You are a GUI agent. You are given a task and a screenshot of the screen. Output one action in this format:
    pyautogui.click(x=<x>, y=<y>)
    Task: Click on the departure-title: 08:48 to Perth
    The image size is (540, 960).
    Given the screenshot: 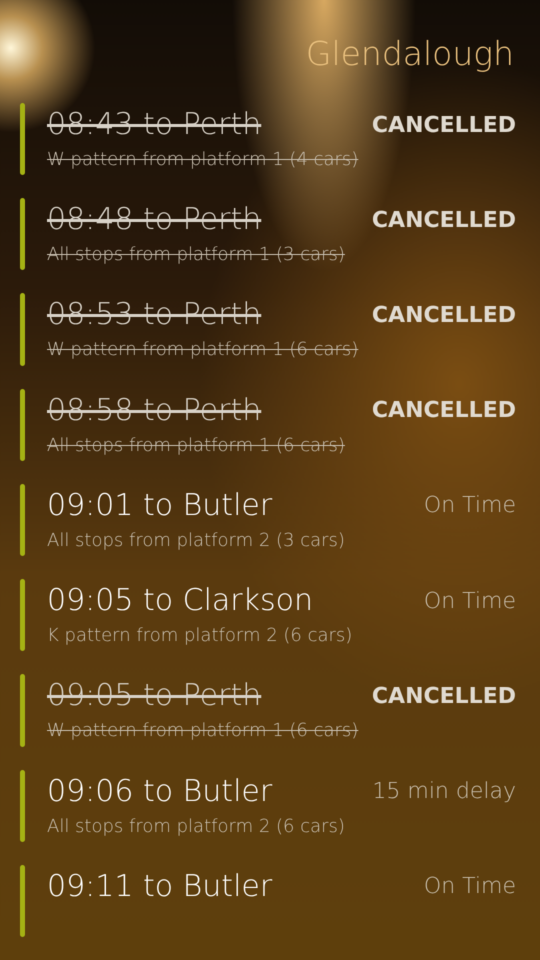 What is the action you would take?
    pyautogui.click(x=209, y=220)
    